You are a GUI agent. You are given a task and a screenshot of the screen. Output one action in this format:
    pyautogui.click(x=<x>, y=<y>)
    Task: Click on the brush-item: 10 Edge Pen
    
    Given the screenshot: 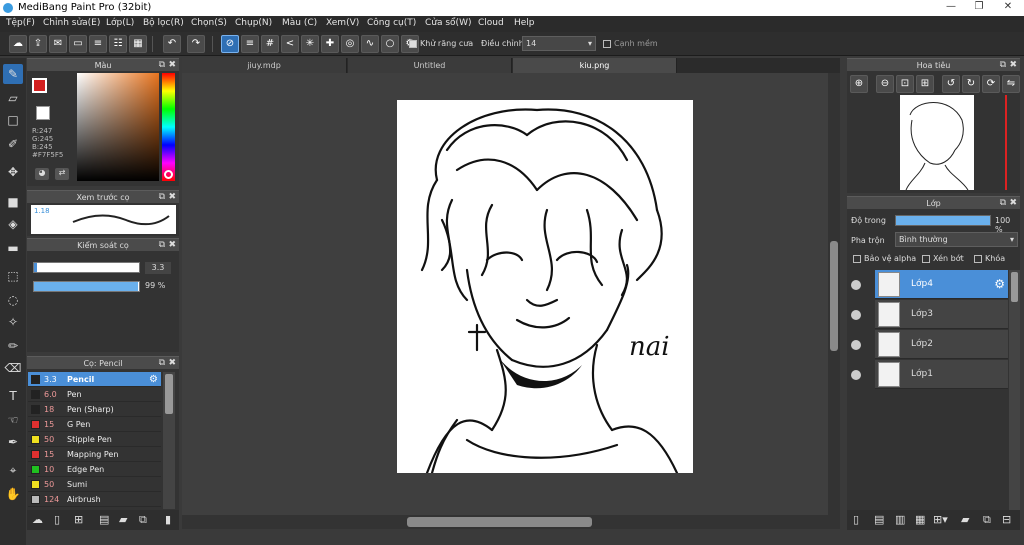 What is the action you would take?
    pyautogui.click(x=94, y=469)
    